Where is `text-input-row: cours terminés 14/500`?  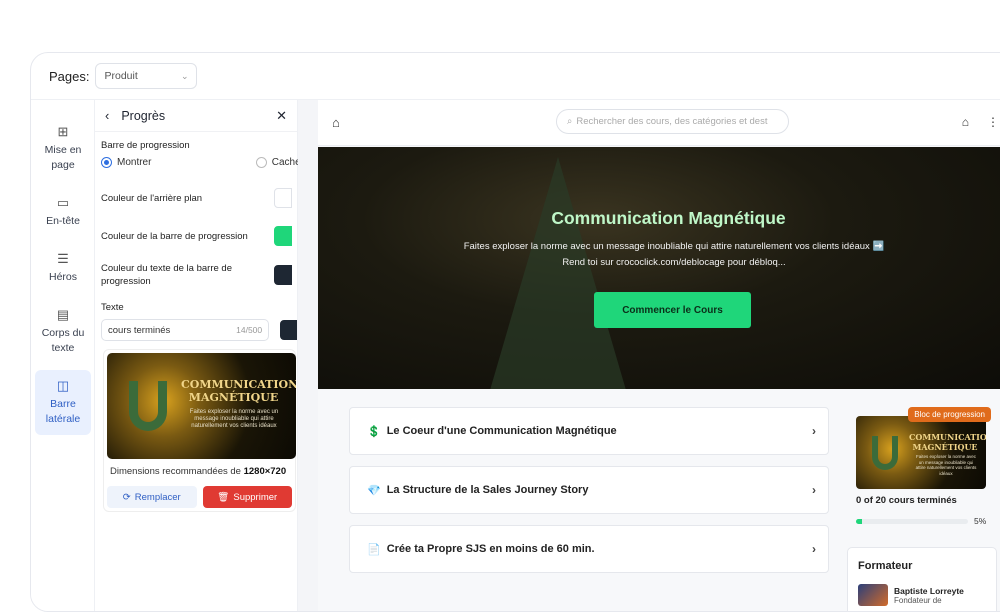
text-input-row: cours terminés 14/500 is located at coordinates (196, 327).